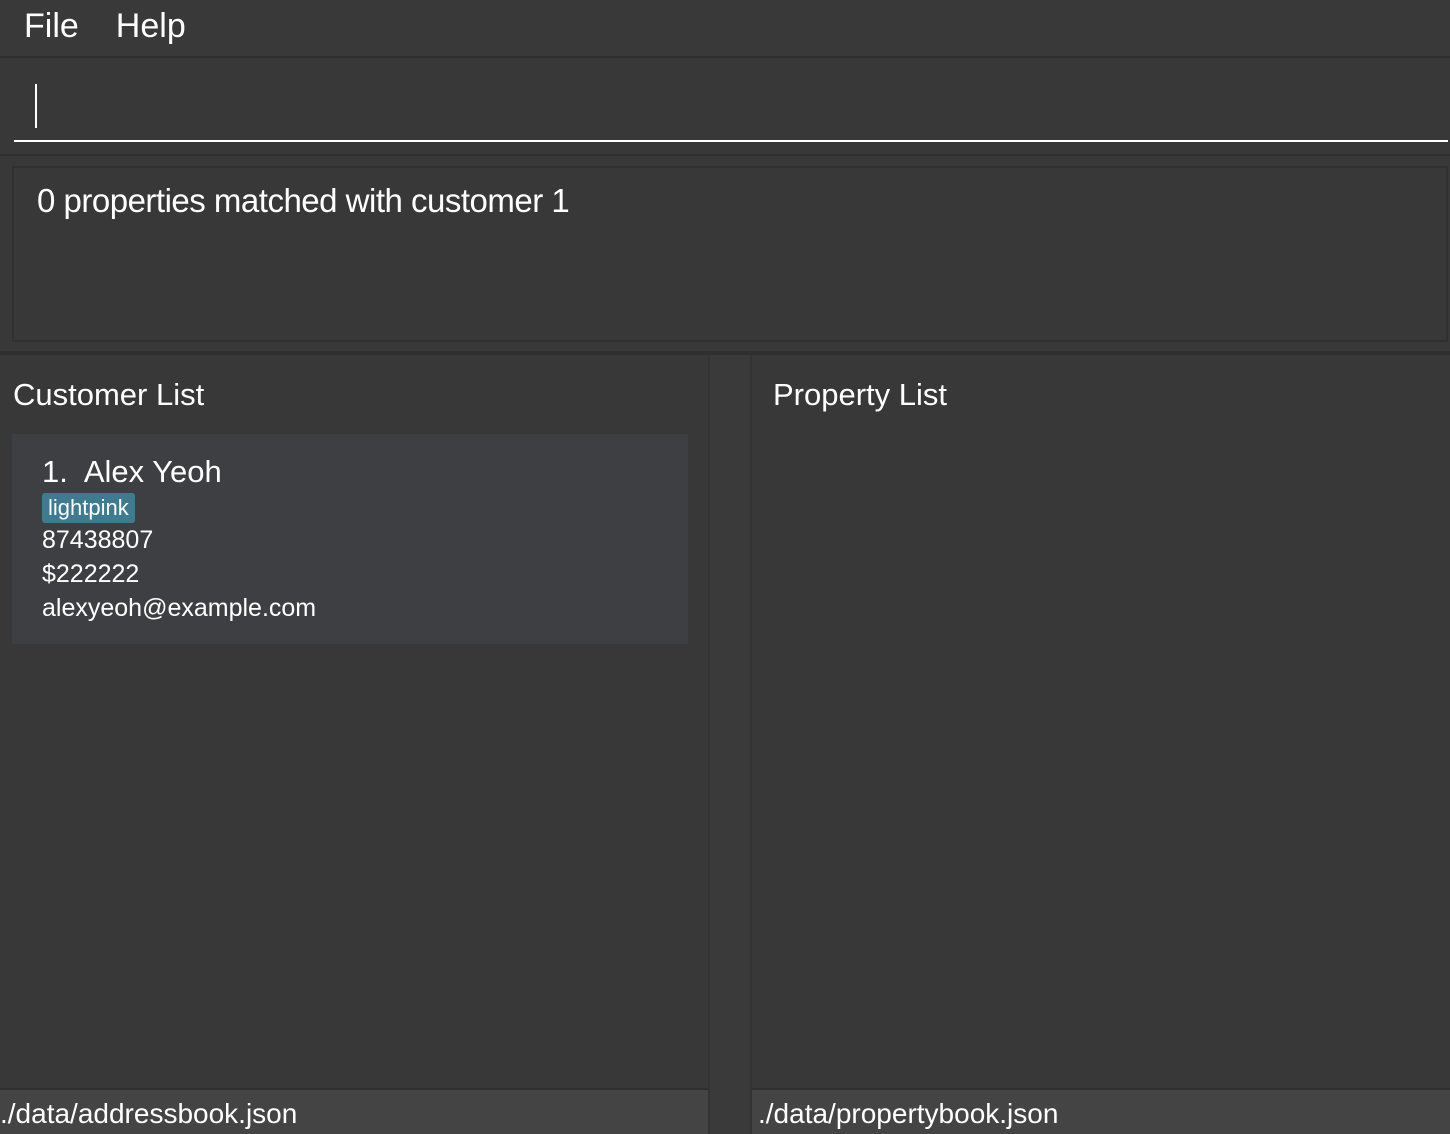 This screenshot has height=1134, width=1450. What do you see at coordinates (109, 394) in the screenshot?
I see `customer-list-title: Customer List` at bounding box center [109, 394].